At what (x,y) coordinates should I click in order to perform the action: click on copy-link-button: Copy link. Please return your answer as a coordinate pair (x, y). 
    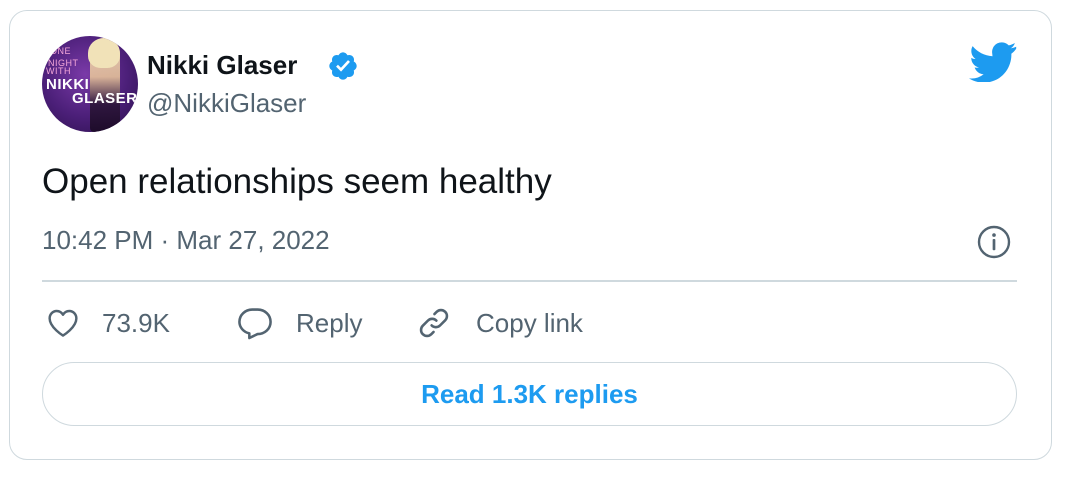
    Looking at the image, I should click on (499, 323).